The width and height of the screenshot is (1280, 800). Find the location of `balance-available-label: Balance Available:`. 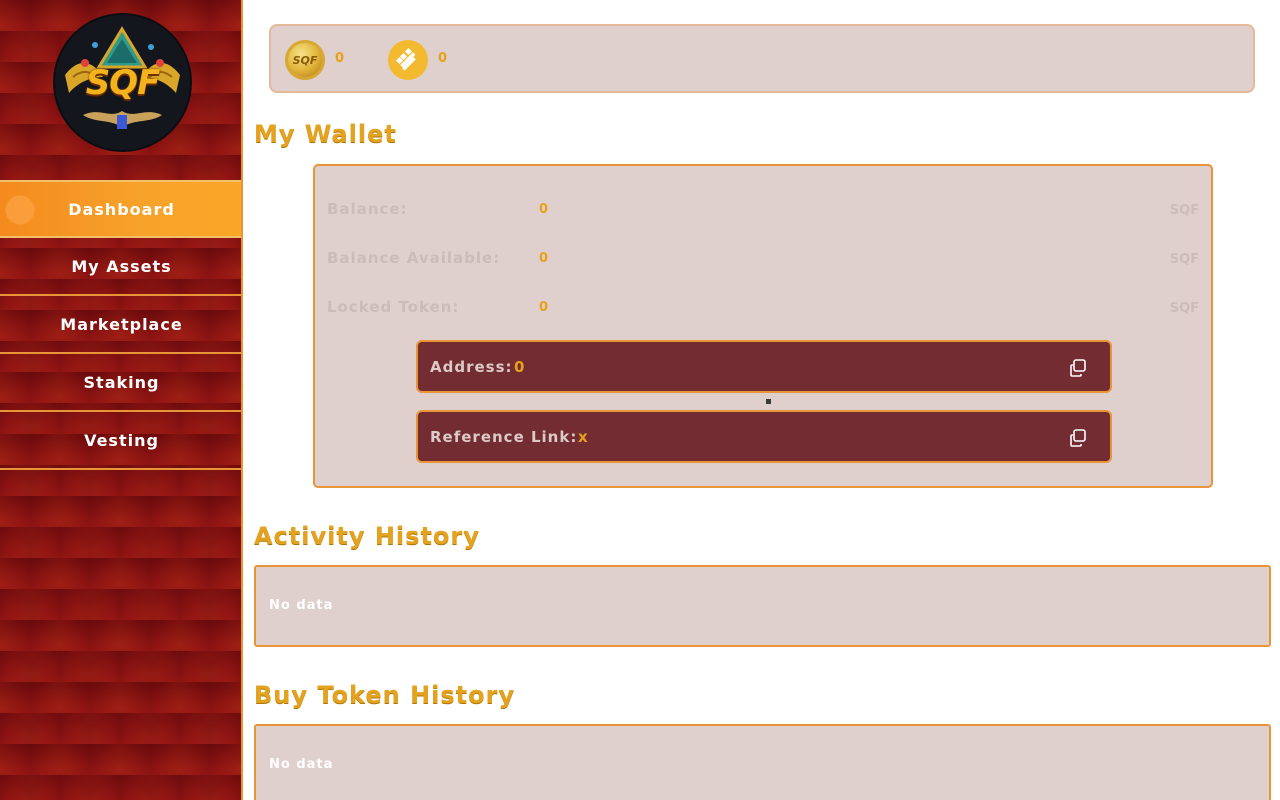

balance-available-label: Balance Available: is located at coordinates (414, 258).